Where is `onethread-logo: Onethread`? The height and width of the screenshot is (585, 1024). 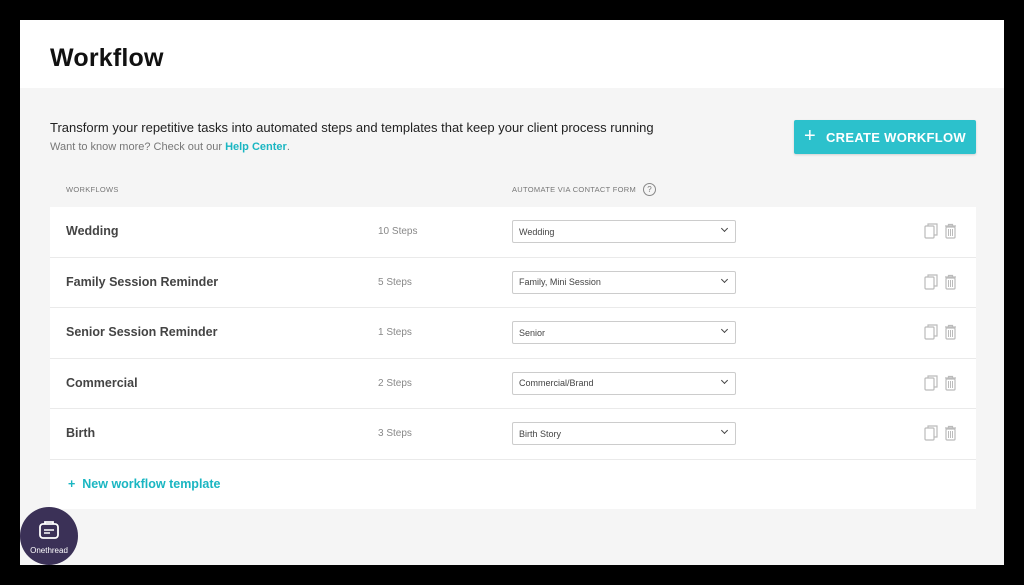 onethread-logo: Onethread is located at coordinates (49, 536).